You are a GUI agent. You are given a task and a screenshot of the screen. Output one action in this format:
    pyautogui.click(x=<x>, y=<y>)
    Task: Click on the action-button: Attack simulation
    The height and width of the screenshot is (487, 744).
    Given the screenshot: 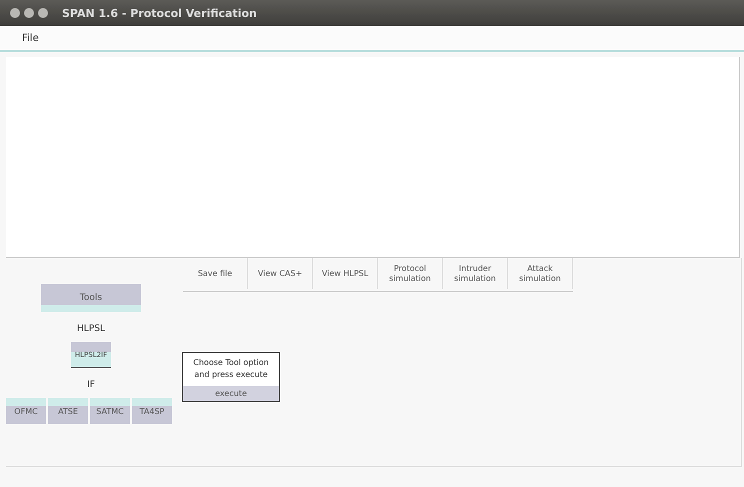 What is the action you would take?
    pyautogui.click(x=540, y=274)
    